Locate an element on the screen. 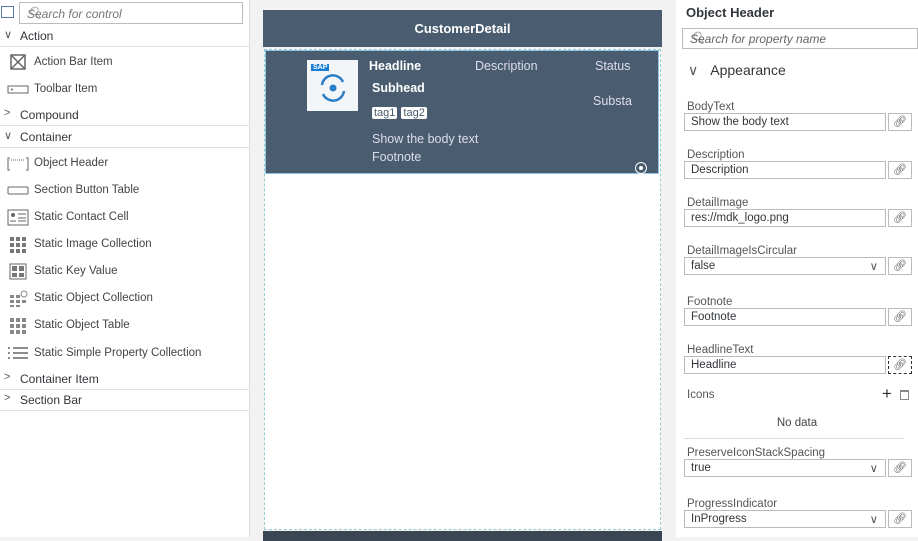 The height and width of the screenshot is (541, 918). icons-label: Icons is located at coordinates (701, 395).